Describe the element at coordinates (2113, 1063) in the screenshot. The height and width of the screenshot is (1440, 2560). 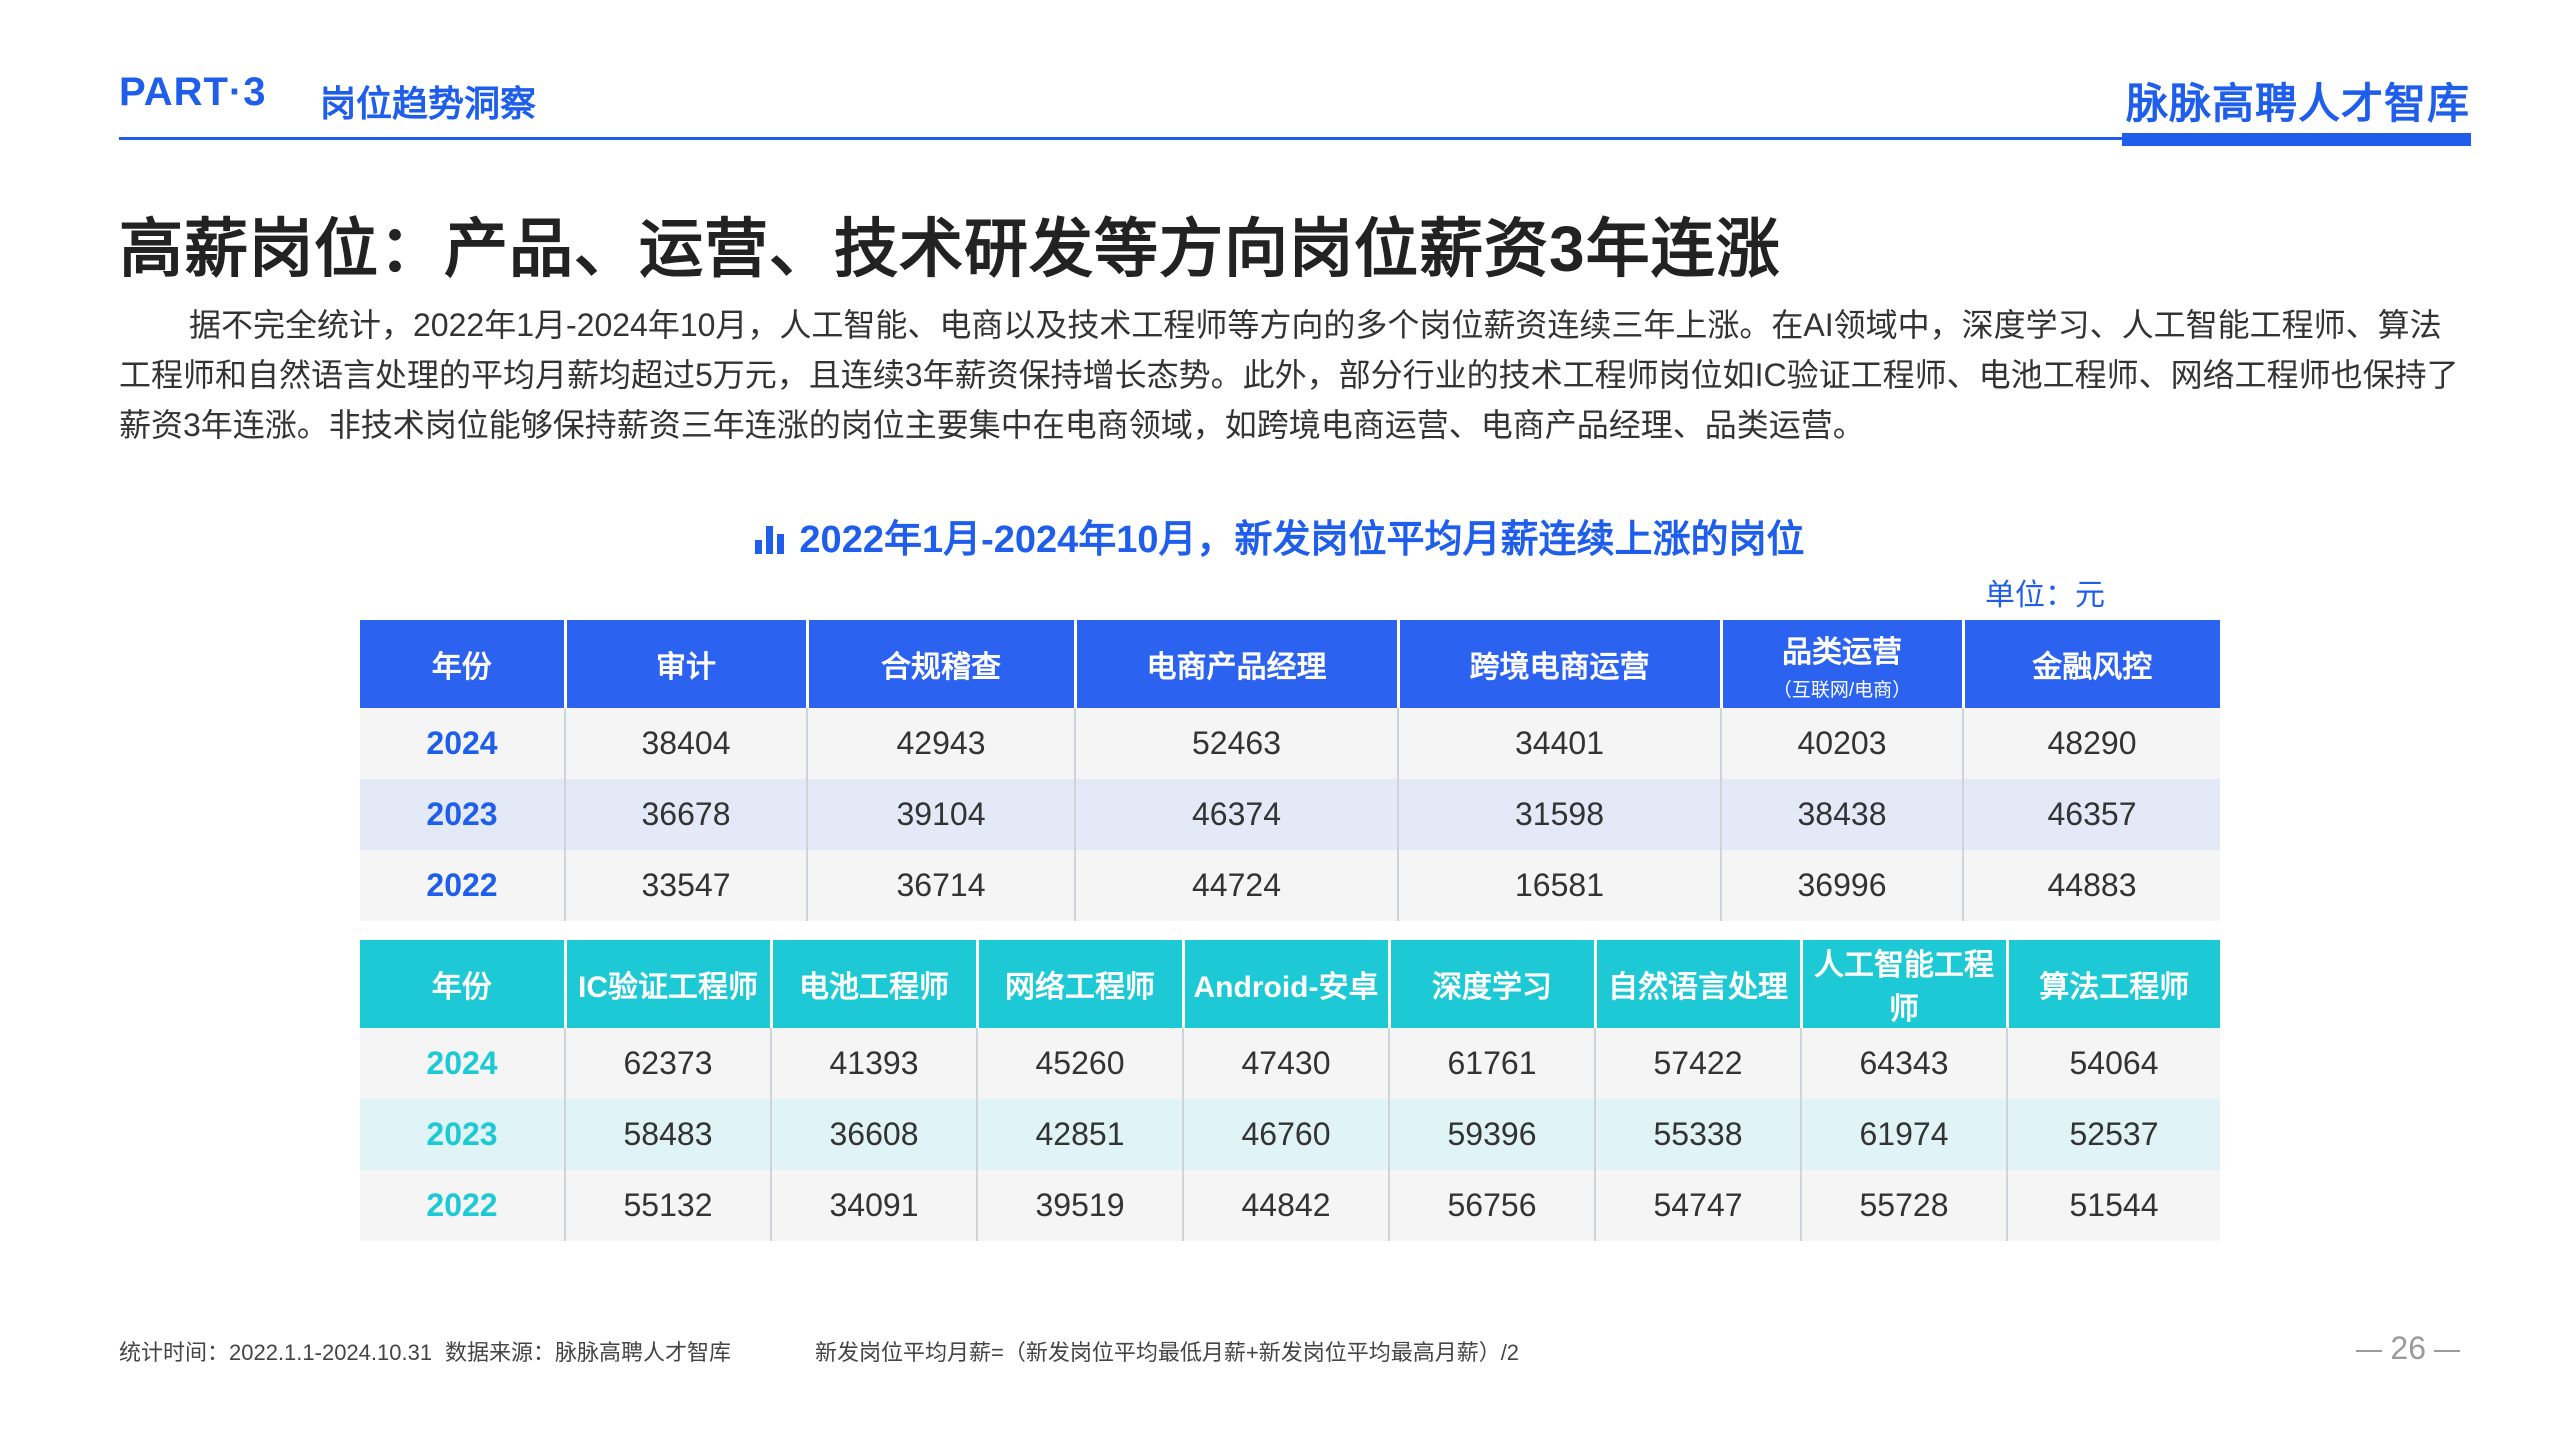
I see `table-cell: 54064` at that location.